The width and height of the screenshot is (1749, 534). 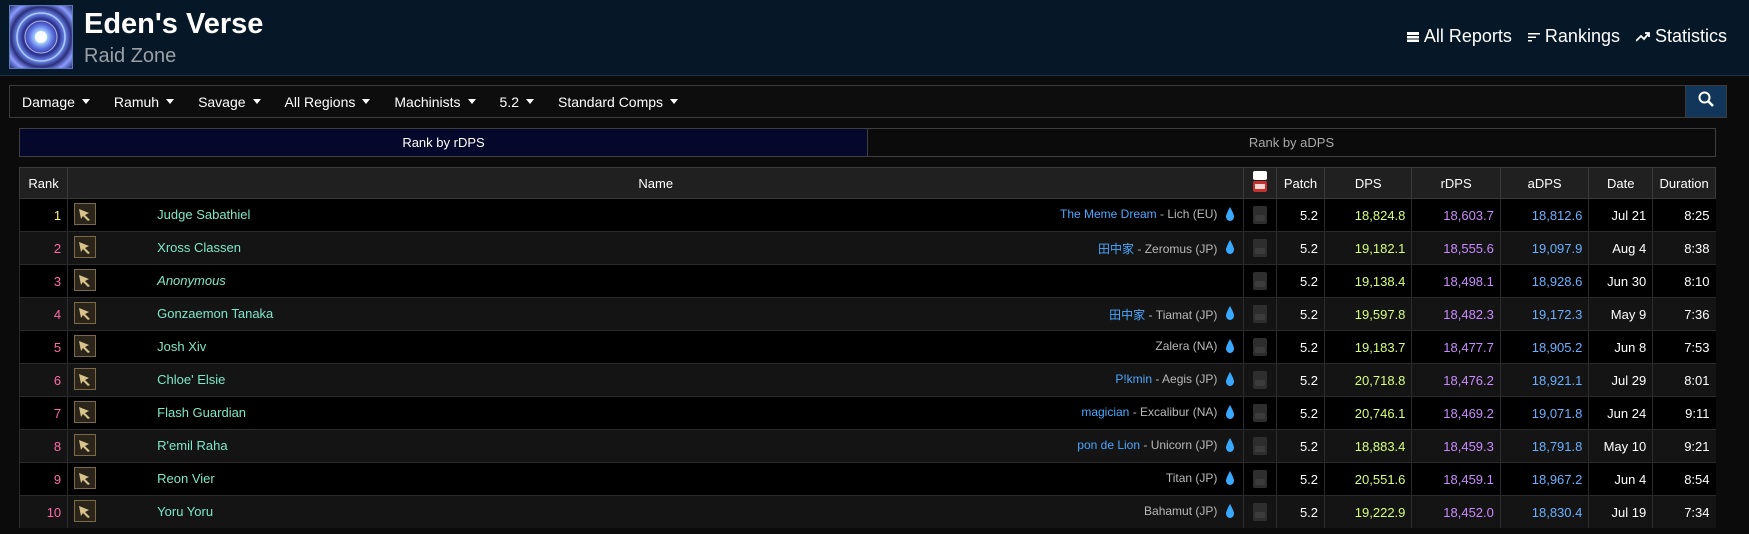 What do you see at coordinates (199, 247) in the screenshot?
I see `player-name-link: Xross Classen` at bounding box center [199, 247].